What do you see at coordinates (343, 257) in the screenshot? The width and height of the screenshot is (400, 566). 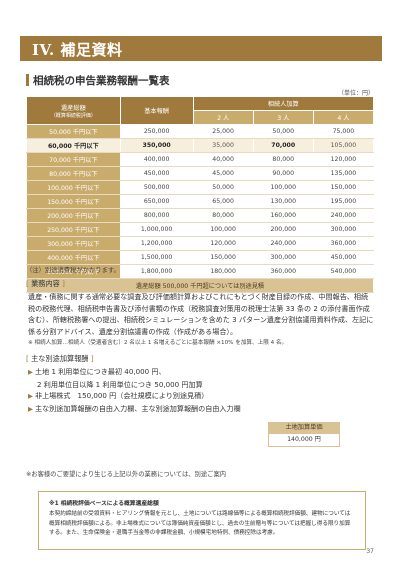 I see `heir-4-fee: 450,000` at bounding box center [343, 257].